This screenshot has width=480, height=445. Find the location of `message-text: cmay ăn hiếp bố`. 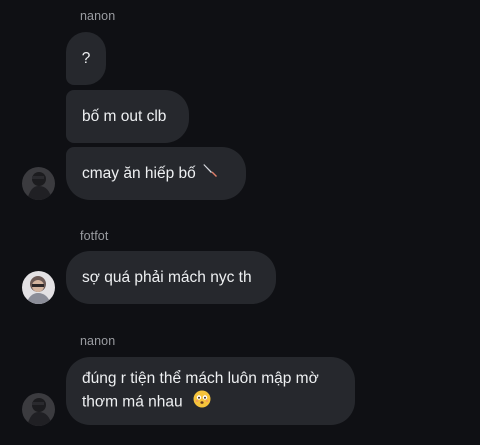

message-text: cmay ăn hiếp bố is located at coordinates (139, 173).